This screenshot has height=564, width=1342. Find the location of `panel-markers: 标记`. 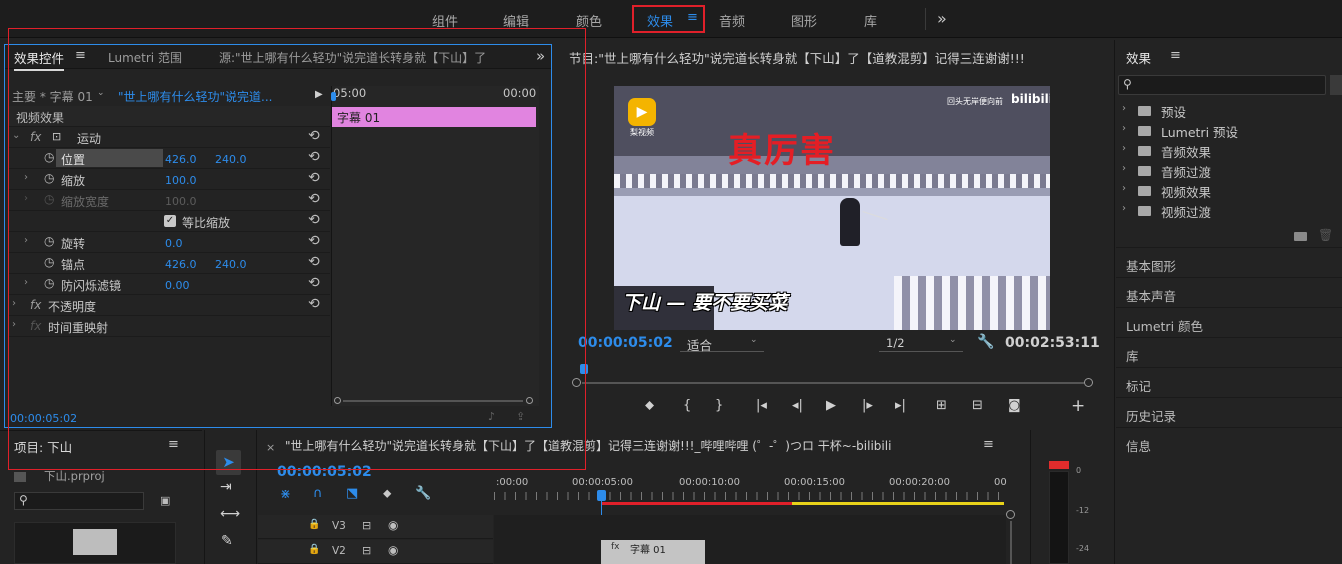

panel-markers: 标记 is located at coordinates (1229, 382).